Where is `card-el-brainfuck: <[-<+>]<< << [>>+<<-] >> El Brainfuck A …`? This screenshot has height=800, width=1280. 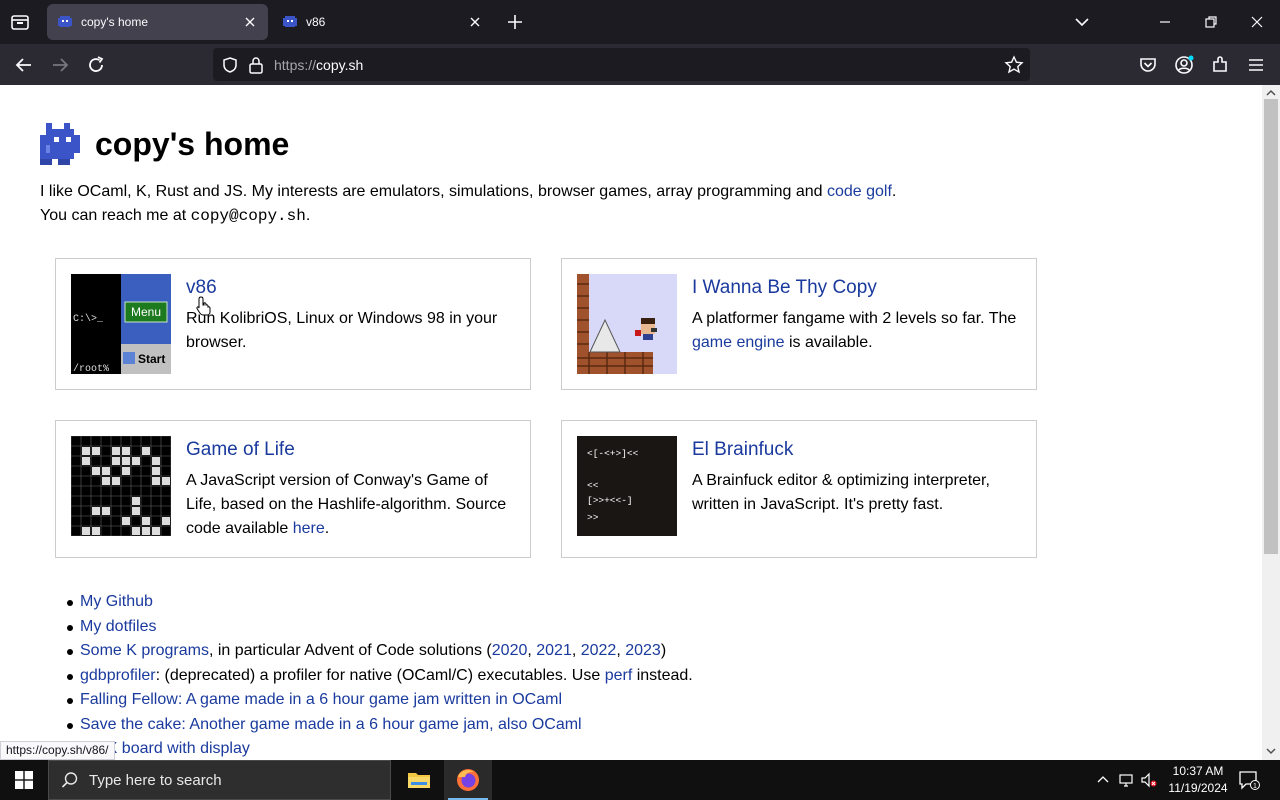 card-el-brainfuck: <[-<+>]<< << [>>+<<-] >> El Brainfuck A … is located at coordinates (799, 489).